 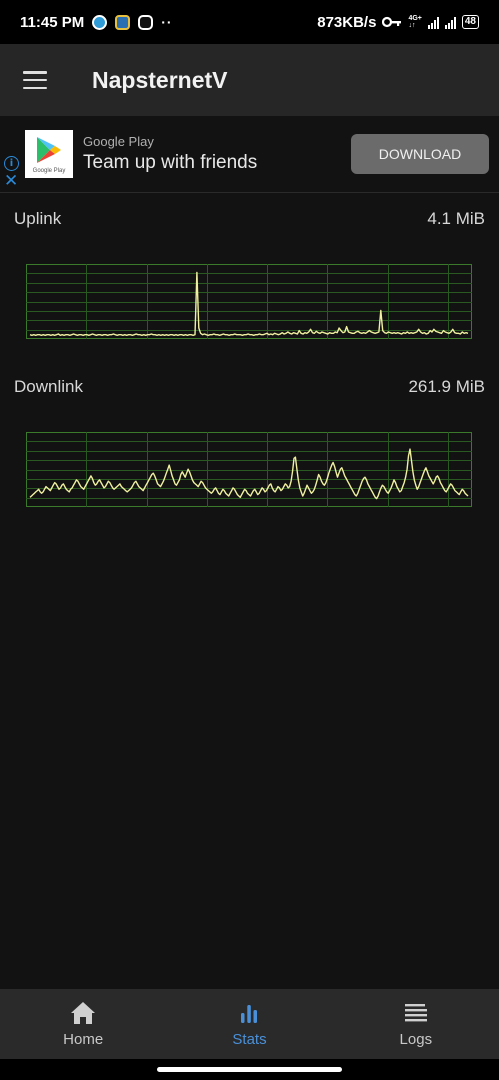 What do you see at coordinates (49, 150) in the screenshot?
I see `google-play-icon` at bounding box center [49, 150].